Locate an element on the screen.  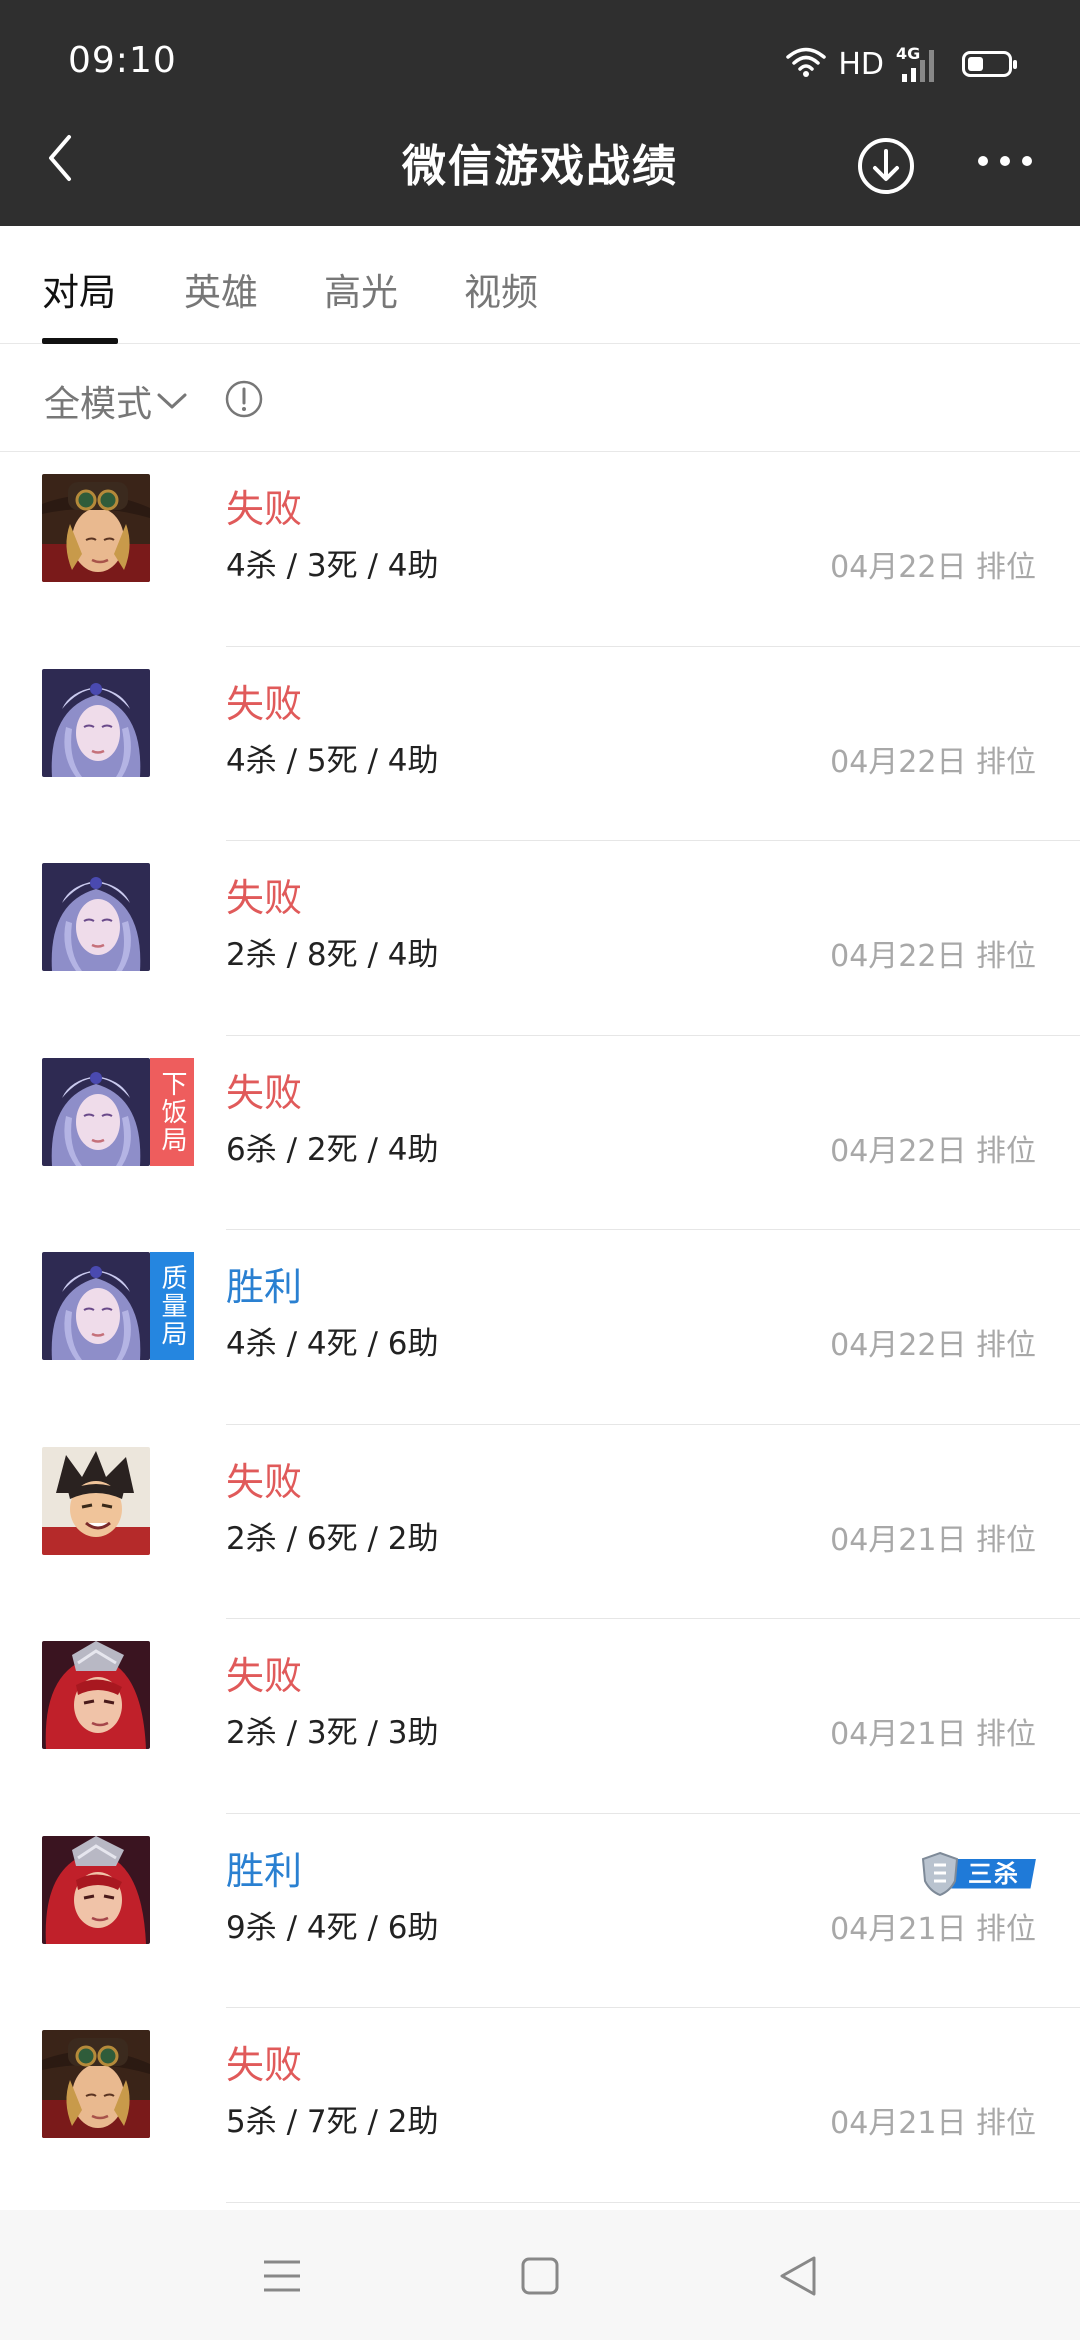
back-triangle-icon is located at coordinates (798, 2276).